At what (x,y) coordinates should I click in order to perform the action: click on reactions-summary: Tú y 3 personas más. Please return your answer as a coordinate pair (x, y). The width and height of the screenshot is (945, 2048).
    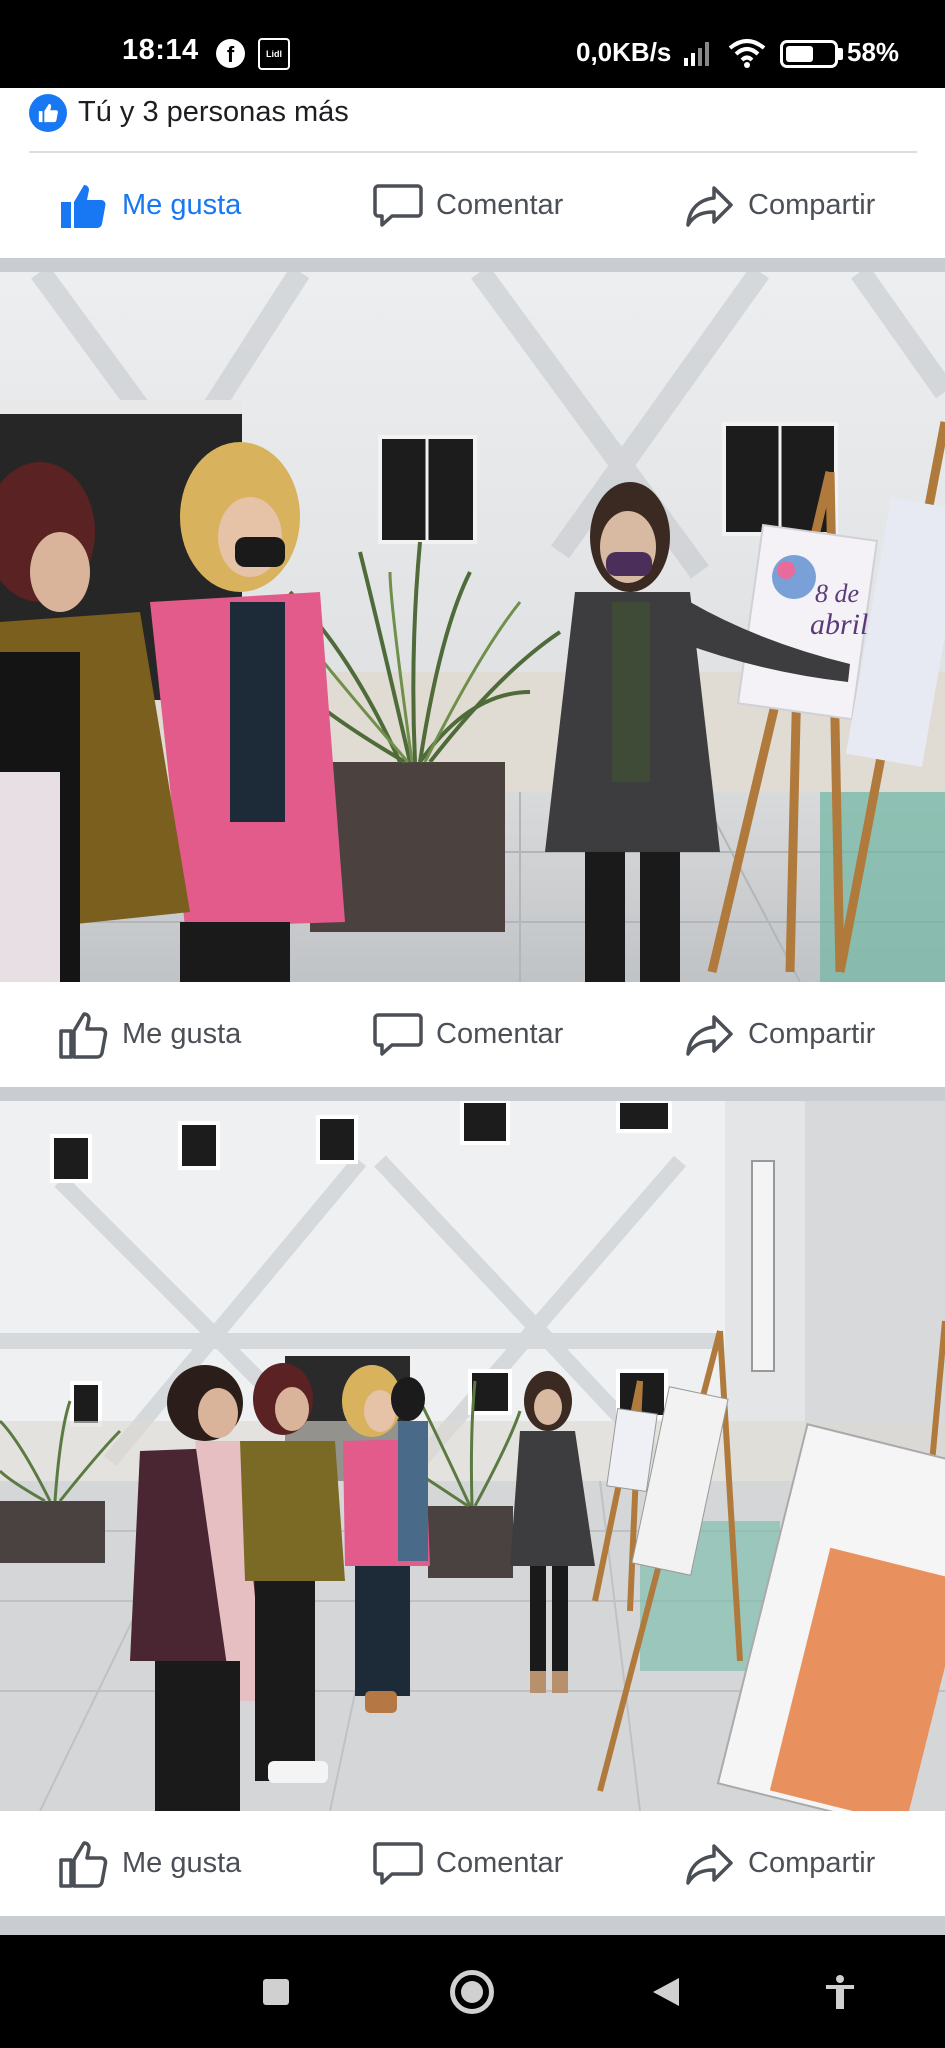
    Looking at the image, I should click on (472, 120).